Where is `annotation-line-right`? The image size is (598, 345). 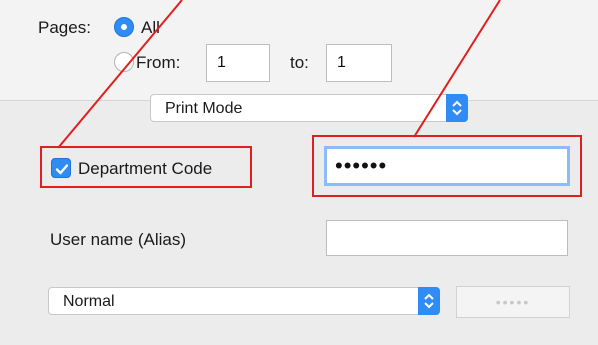 annotation-line-right is located at coordinates (457, 69).